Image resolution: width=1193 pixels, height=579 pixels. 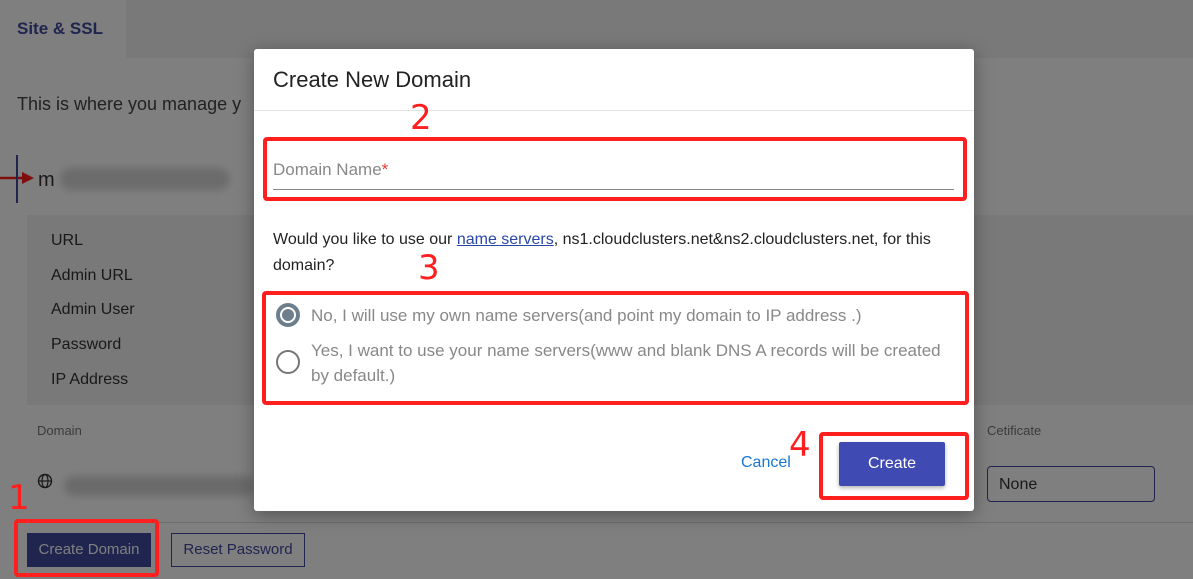 What do you see at coordinates (614, 110) in the screenshot?
I see `dialog-title-divider` at bounding box center [614, 110].